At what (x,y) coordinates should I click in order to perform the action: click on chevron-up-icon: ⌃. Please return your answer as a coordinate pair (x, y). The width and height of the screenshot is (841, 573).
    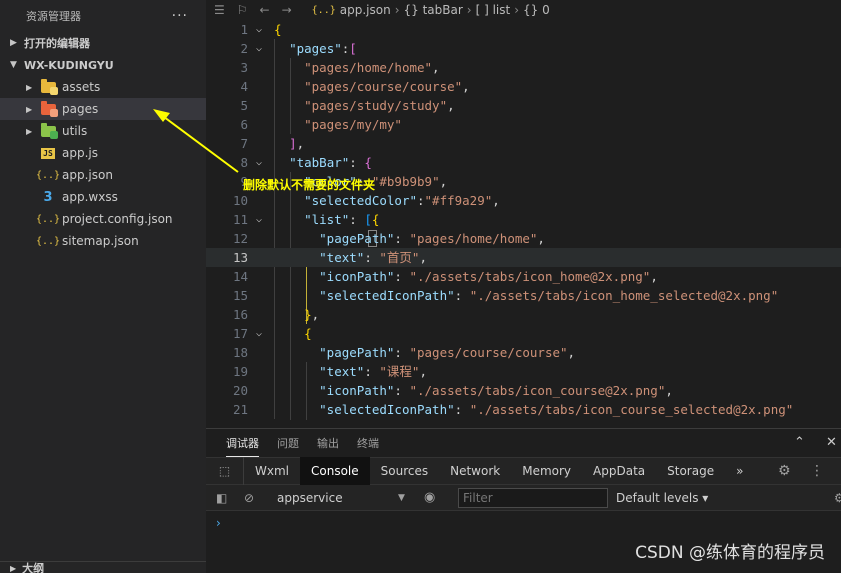
    Looking at the image, I should click on (799, 442).